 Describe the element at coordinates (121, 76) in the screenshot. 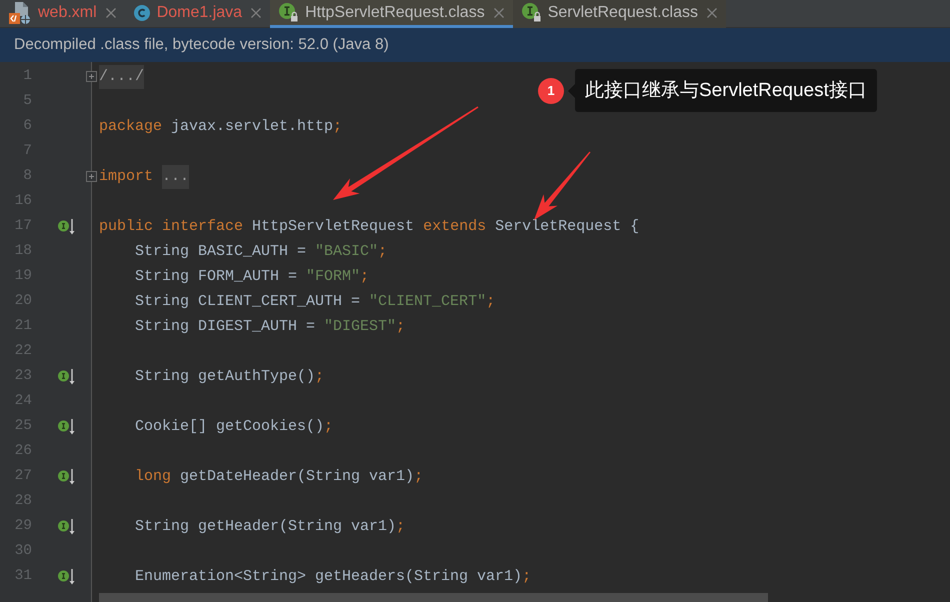

I see `folded-code: /.../` at that location.